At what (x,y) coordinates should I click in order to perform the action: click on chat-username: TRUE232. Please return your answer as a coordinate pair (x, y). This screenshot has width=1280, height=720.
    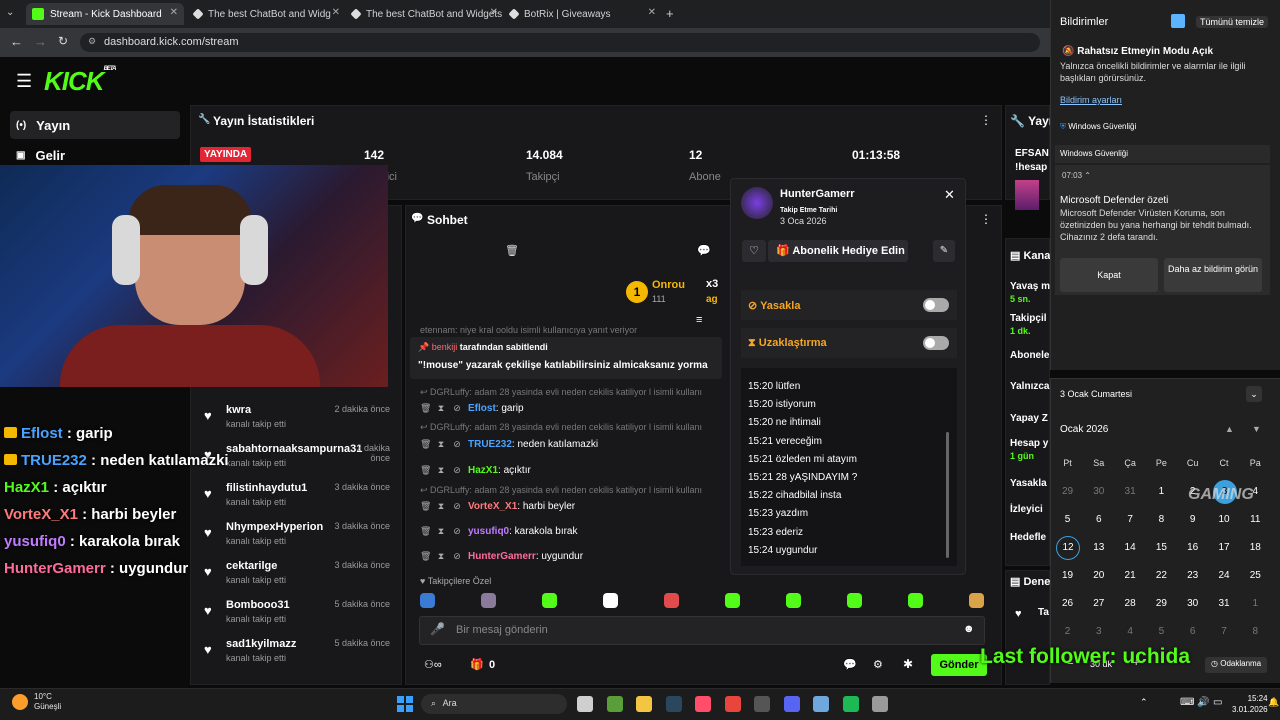
    Looking at the image, I should click on (490, 444).